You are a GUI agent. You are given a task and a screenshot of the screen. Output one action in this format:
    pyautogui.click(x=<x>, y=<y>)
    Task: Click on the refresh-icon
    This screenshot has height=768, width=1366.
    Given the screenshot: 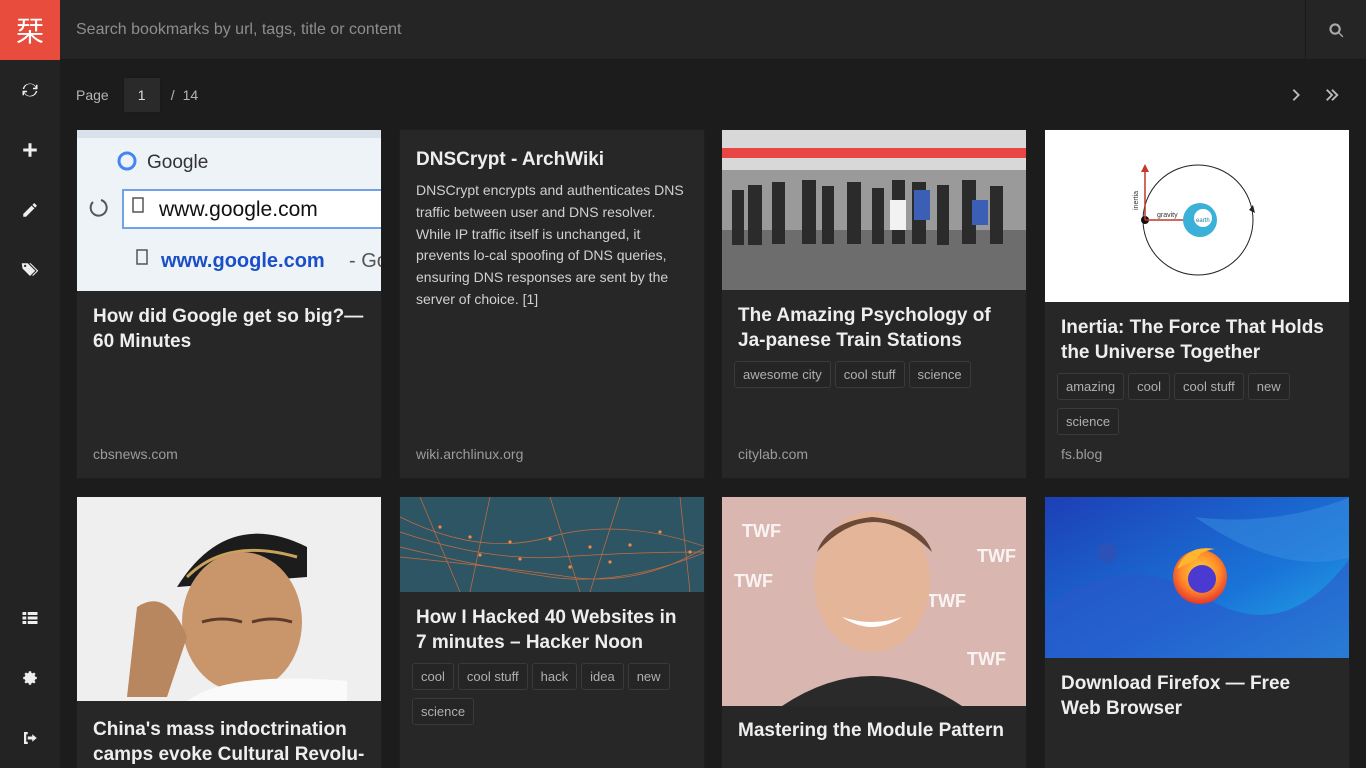 What is the action you would take?
    pyautogui.click(x=30, y=90)
    